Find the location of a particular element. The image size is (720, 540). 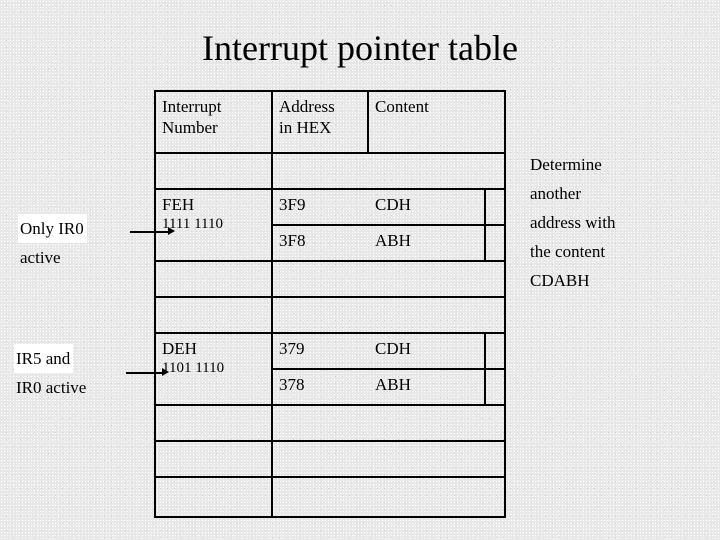

cell-interrupt-number: DEH 1101 1110 is located at coordinates (213, 369).